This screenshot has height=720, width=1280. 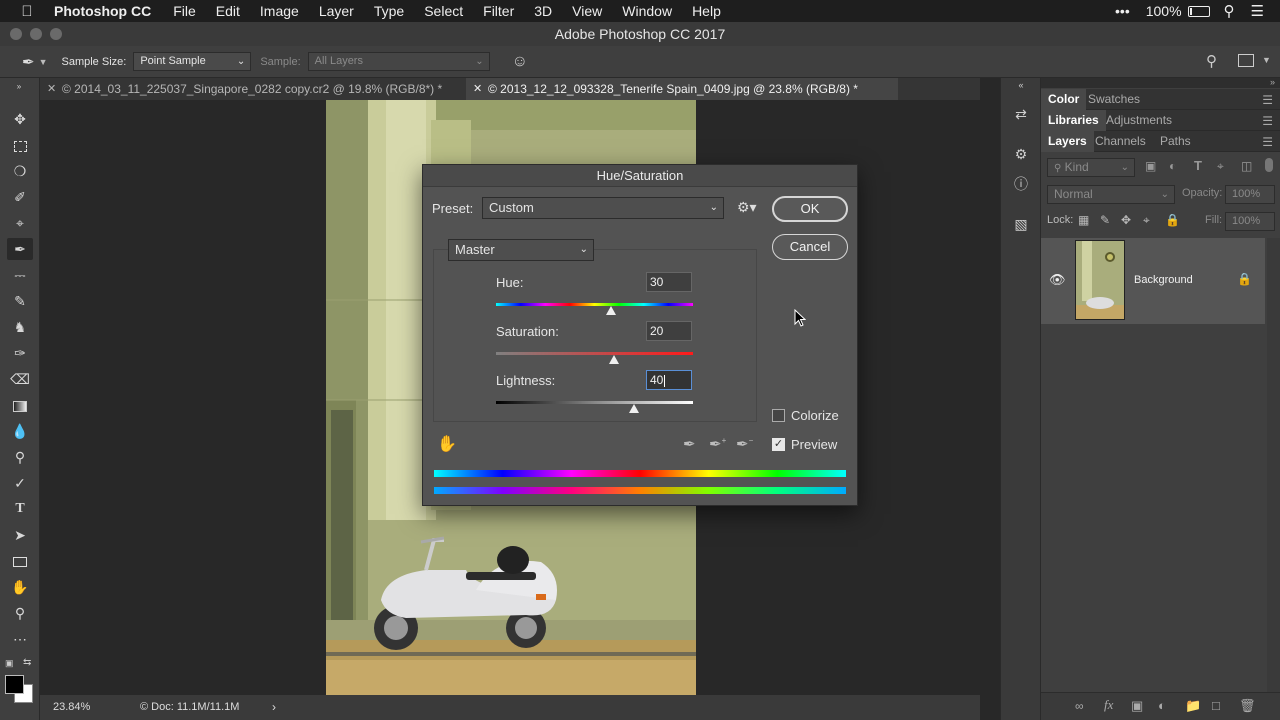 I want to click on collapse-toolbar-icon: », so click(x=19, y=87).